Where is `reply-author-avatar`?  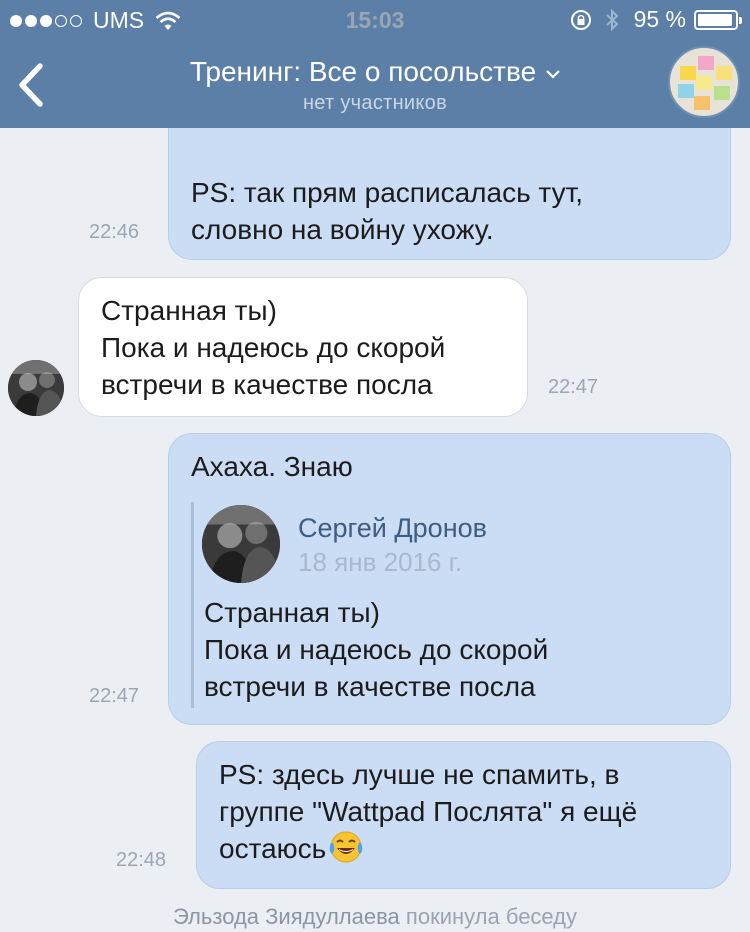
reply-author-avatar is located at coordinates (241, 544).